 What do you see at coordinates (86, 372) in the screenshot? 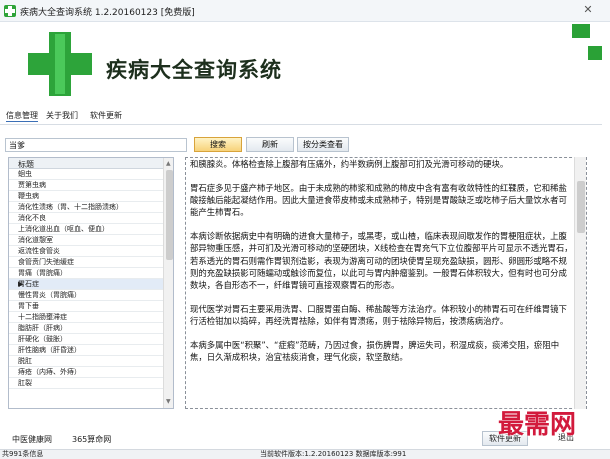
I see `list-item: 痔疮（内痔、外痔）` at bounding box center [86, 372].